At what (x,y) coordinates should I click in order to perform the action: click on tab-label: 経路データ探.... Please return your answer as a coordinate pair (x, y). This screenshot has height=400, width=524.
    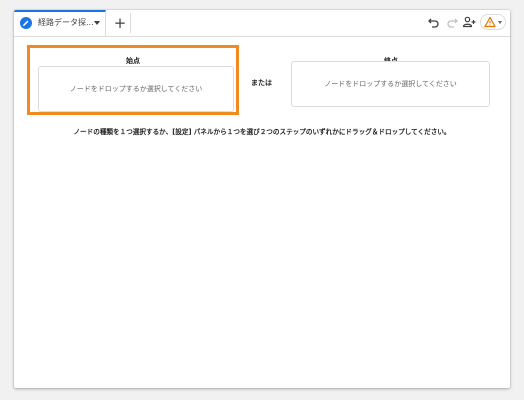
    Looking at the image, I should click on (66, 22).